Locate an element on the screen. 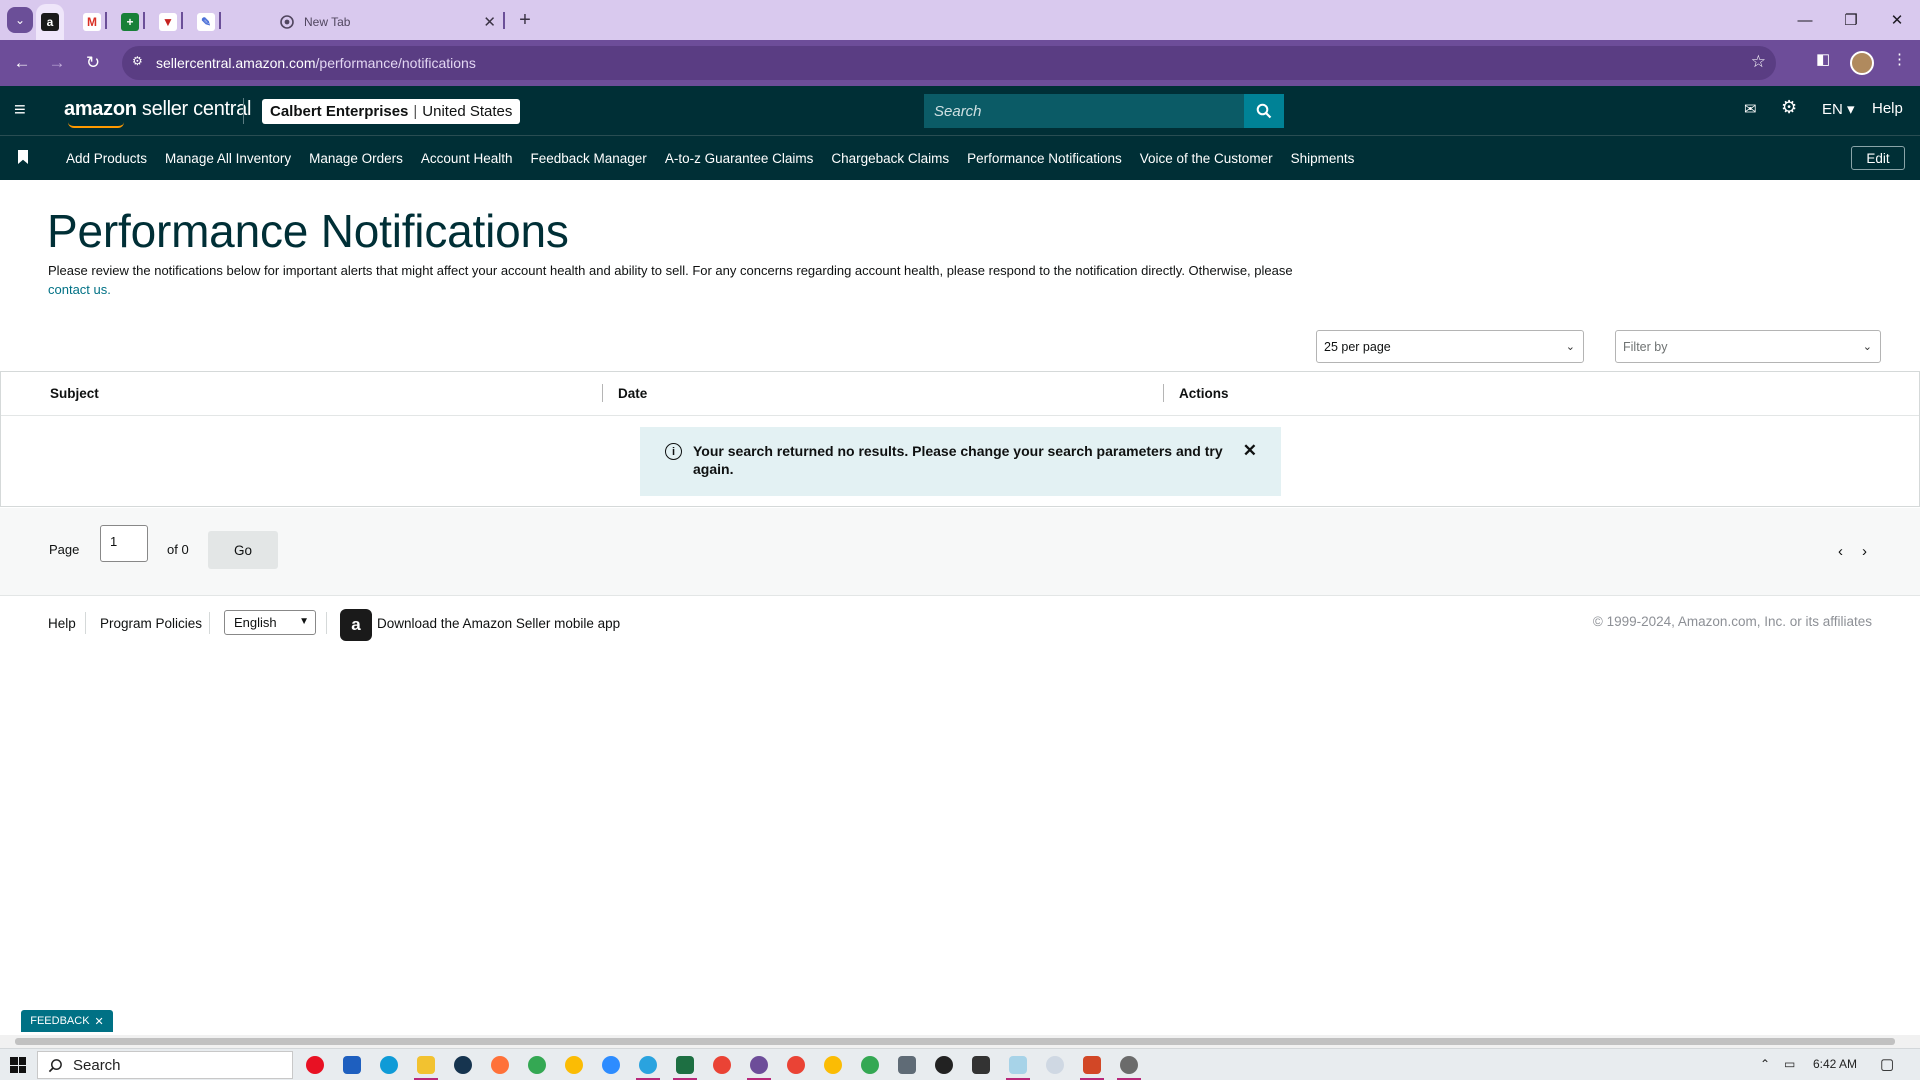 The image size is (1920, 1080). nav-chargeback-claims: Chargeback Claims is located at coordinates (890, 158).